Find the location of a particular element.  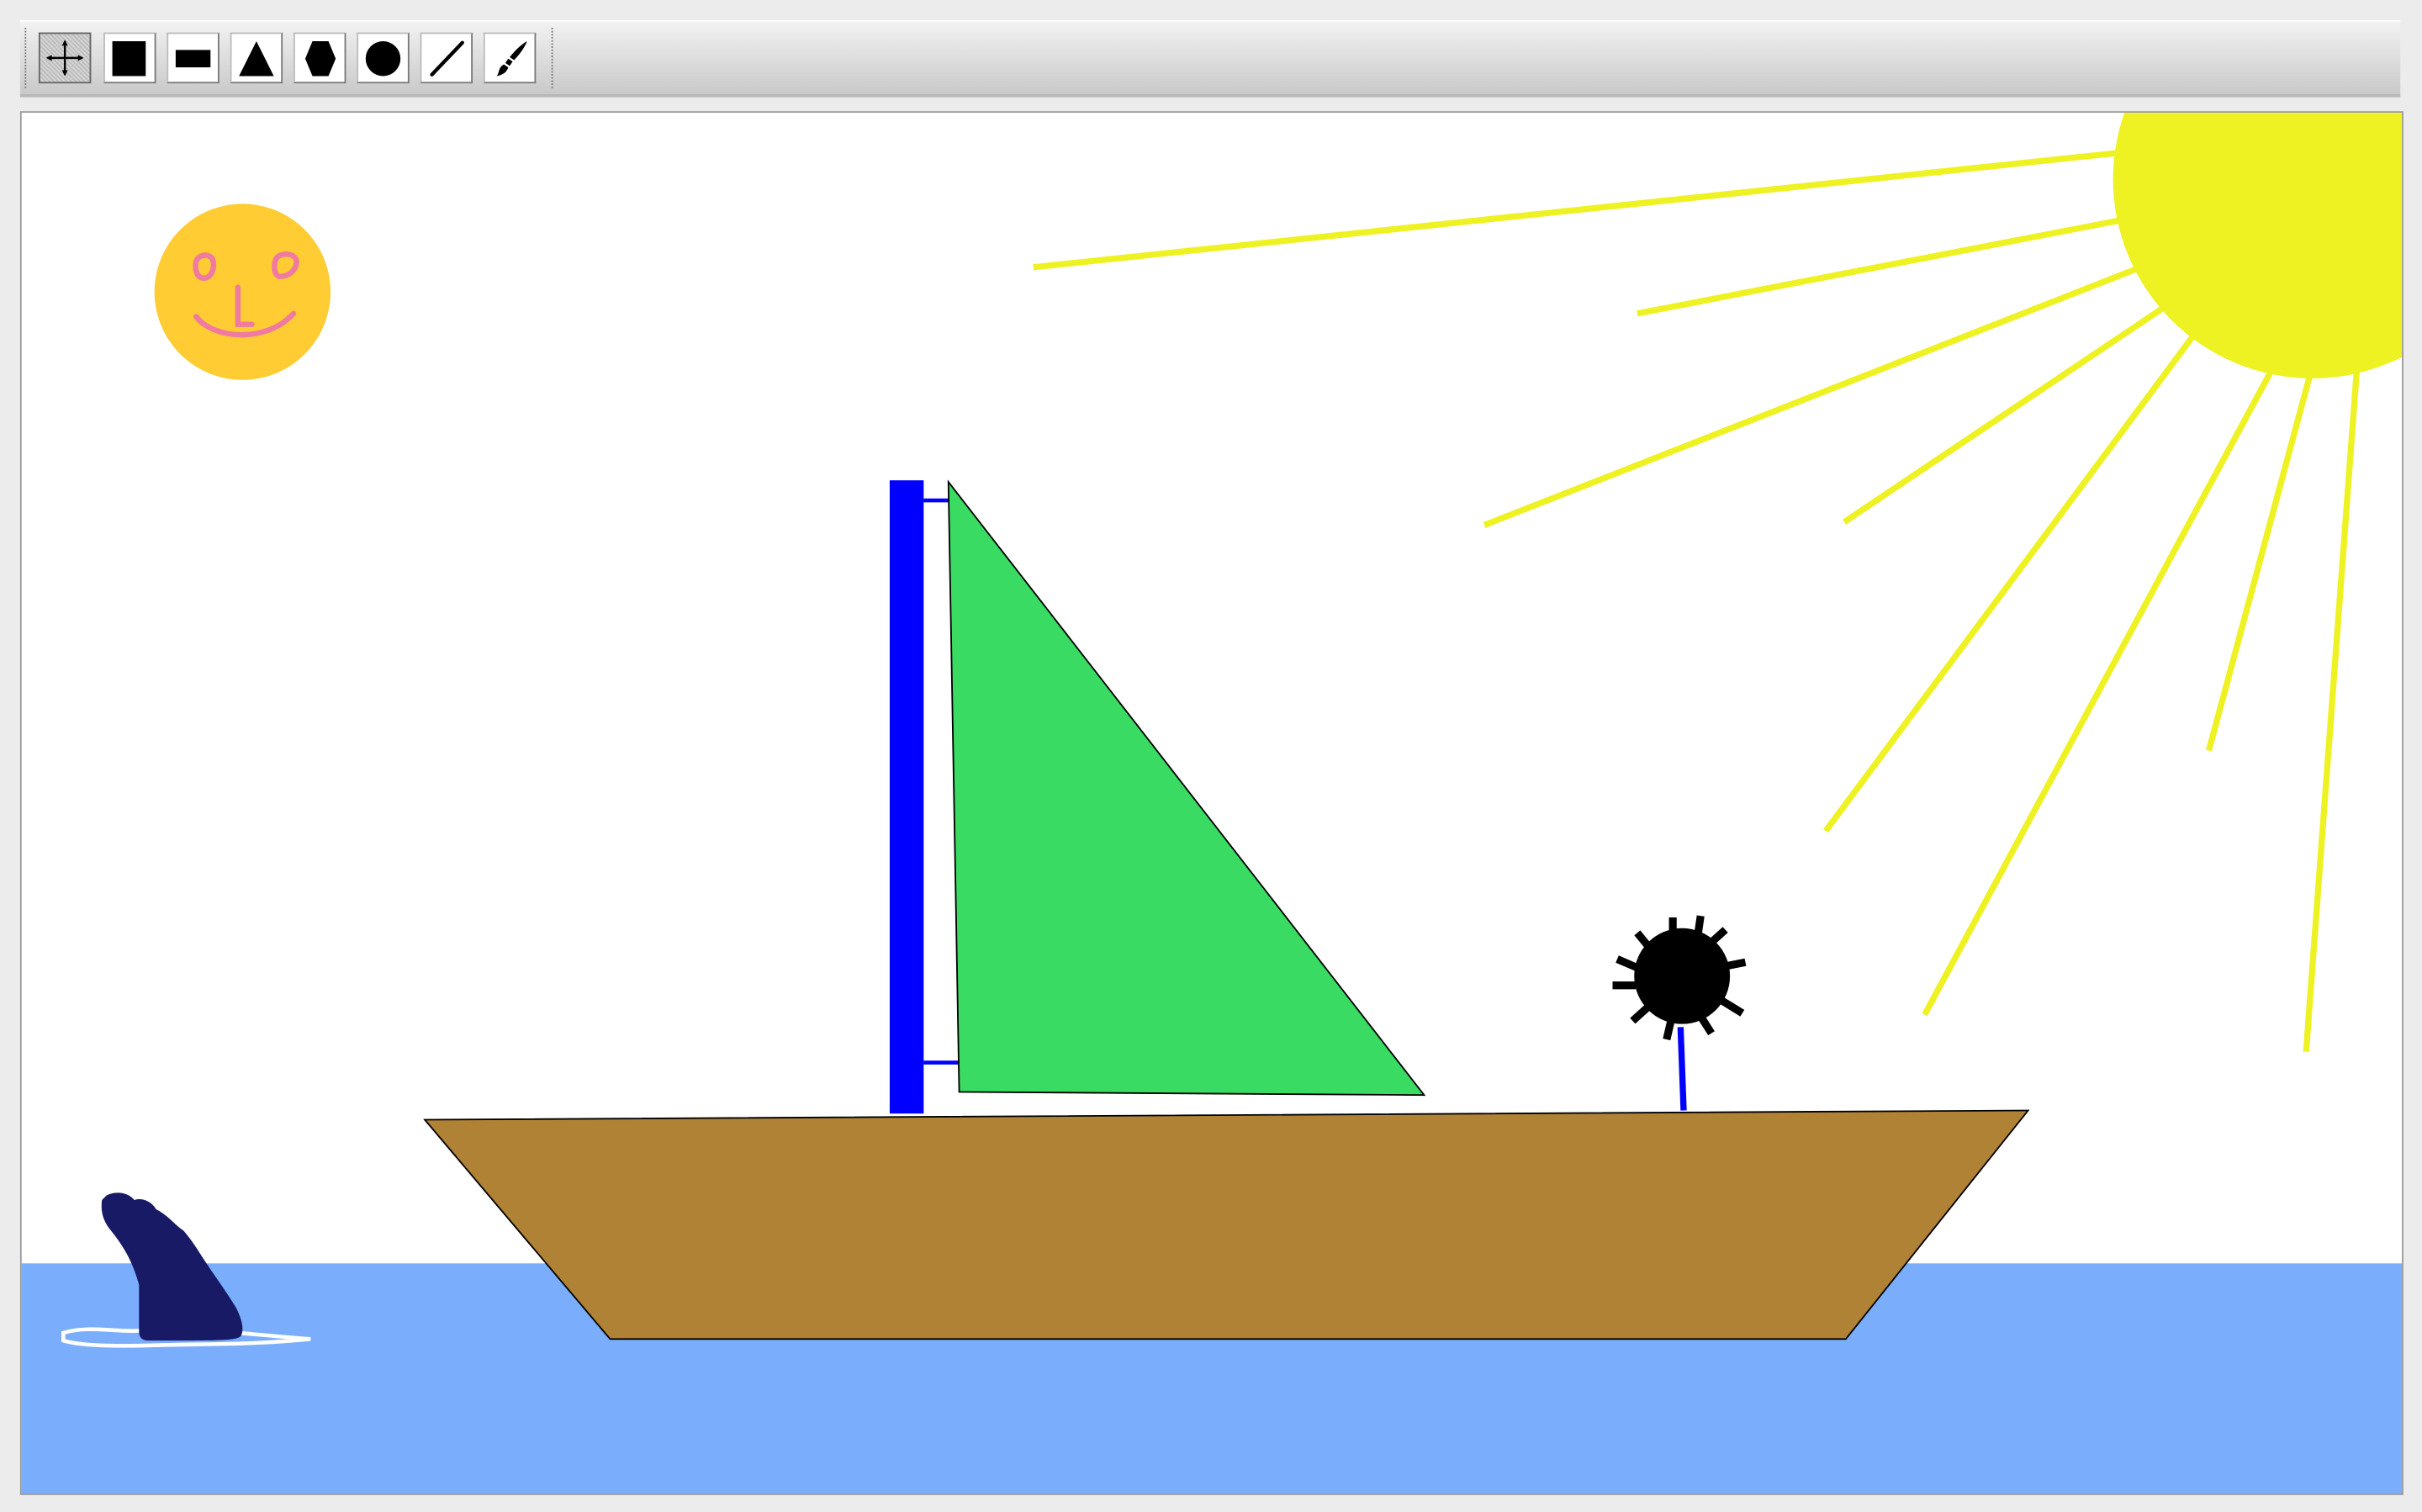

boat-mast is located at coordinates (906, 797).